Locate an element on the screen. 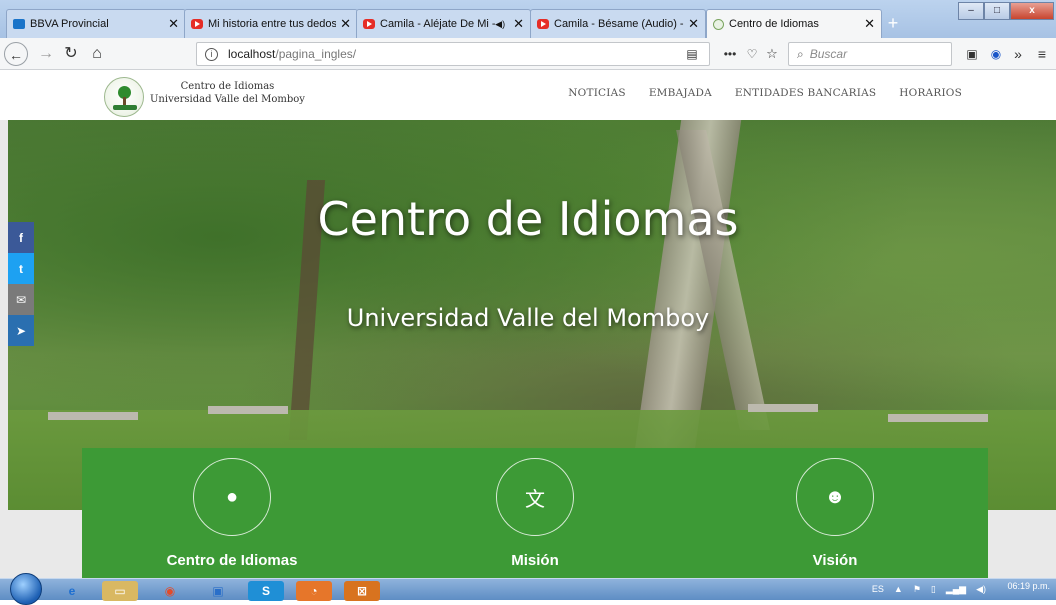 This screenshot has height=605, width=1056. tab-label: Mi historia entre tus dedos - Yo is located at coordinates (272, 24).